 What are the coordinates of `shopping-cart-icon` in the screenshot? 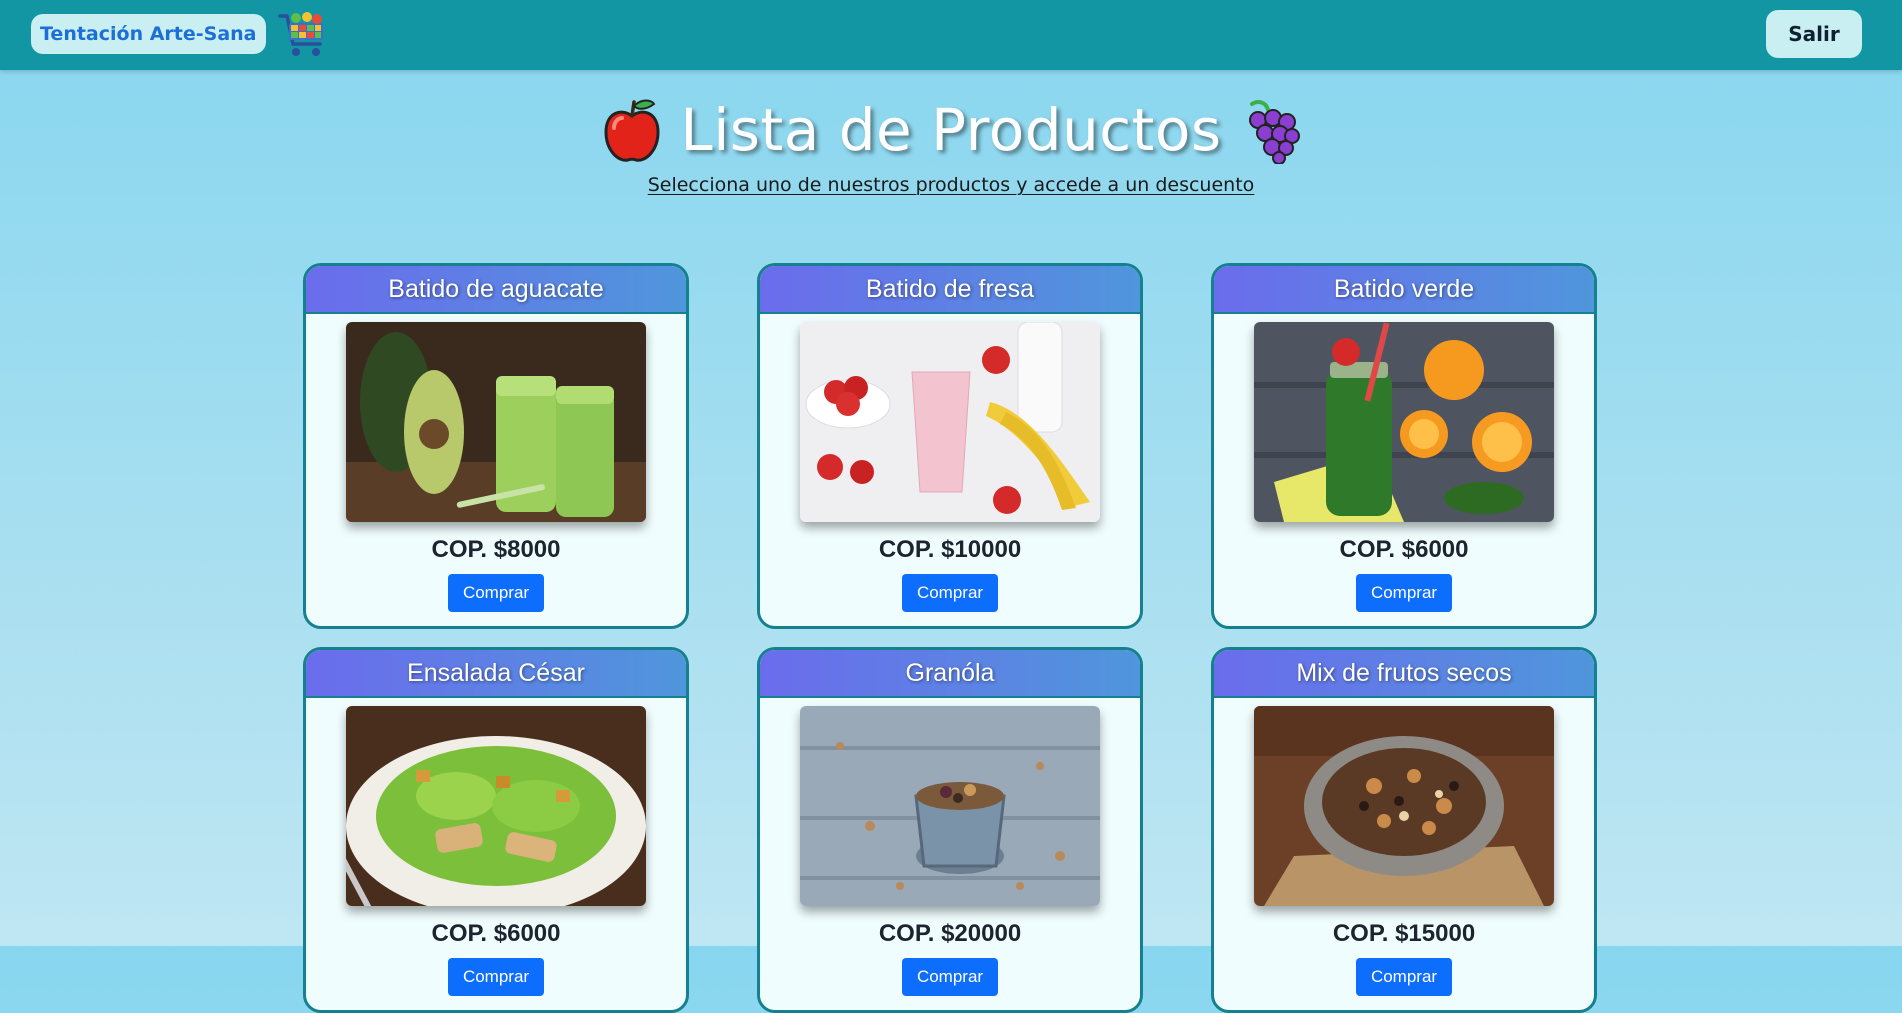 It's located at (303, 35).